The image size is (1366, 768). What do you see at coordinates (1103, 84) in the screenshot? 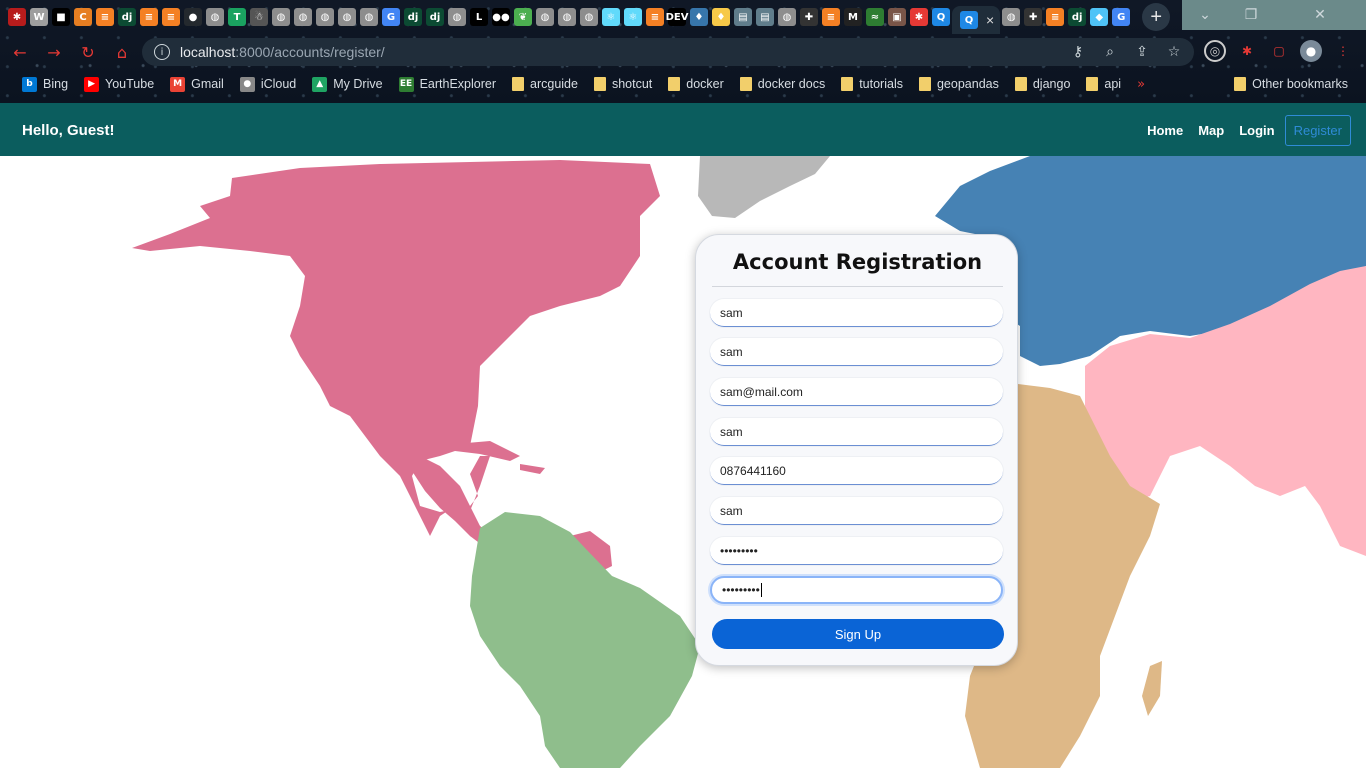
I see `bookmark-api: api` at bounding box center [1103, 84].